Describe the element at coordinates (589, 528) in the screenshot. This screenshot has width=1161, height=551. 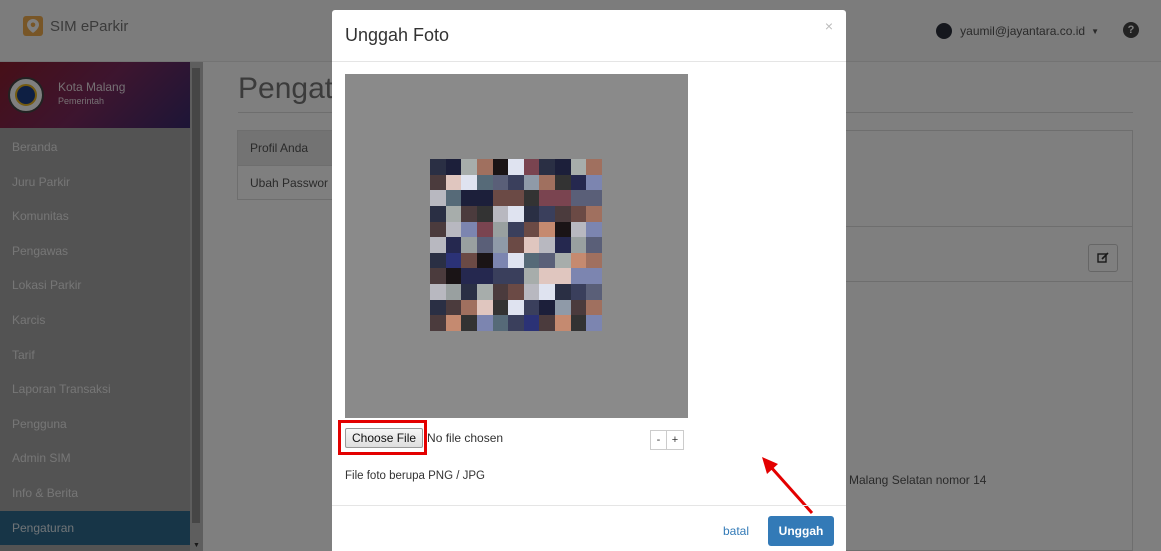
I see `modal-footer: batal Unggah` at that location.